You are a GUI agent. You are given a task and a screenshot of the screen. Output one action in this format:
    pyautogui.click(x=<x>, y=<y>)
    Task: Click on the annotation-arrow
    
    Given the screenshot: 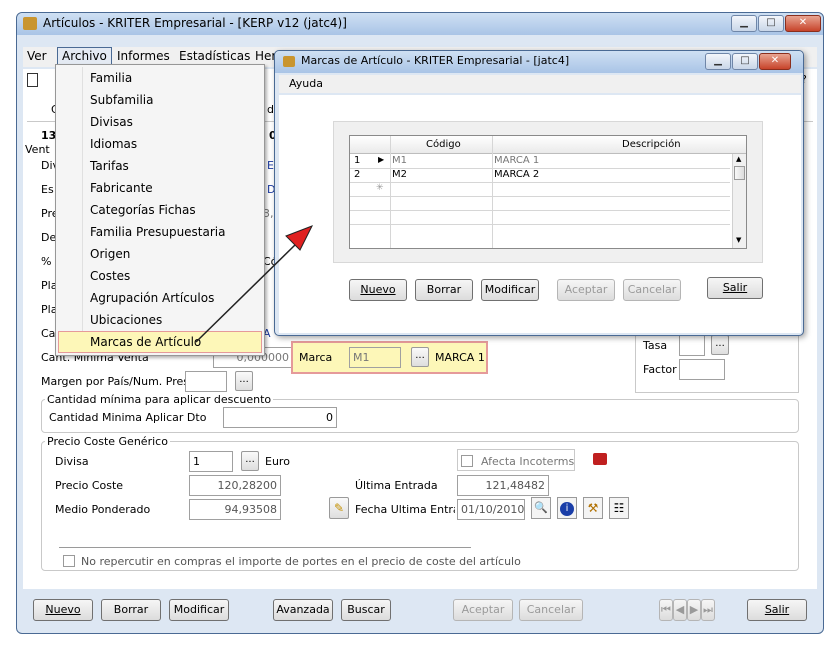 What is the action you would take?
    pyautogui.click(x=254, y=284)
    